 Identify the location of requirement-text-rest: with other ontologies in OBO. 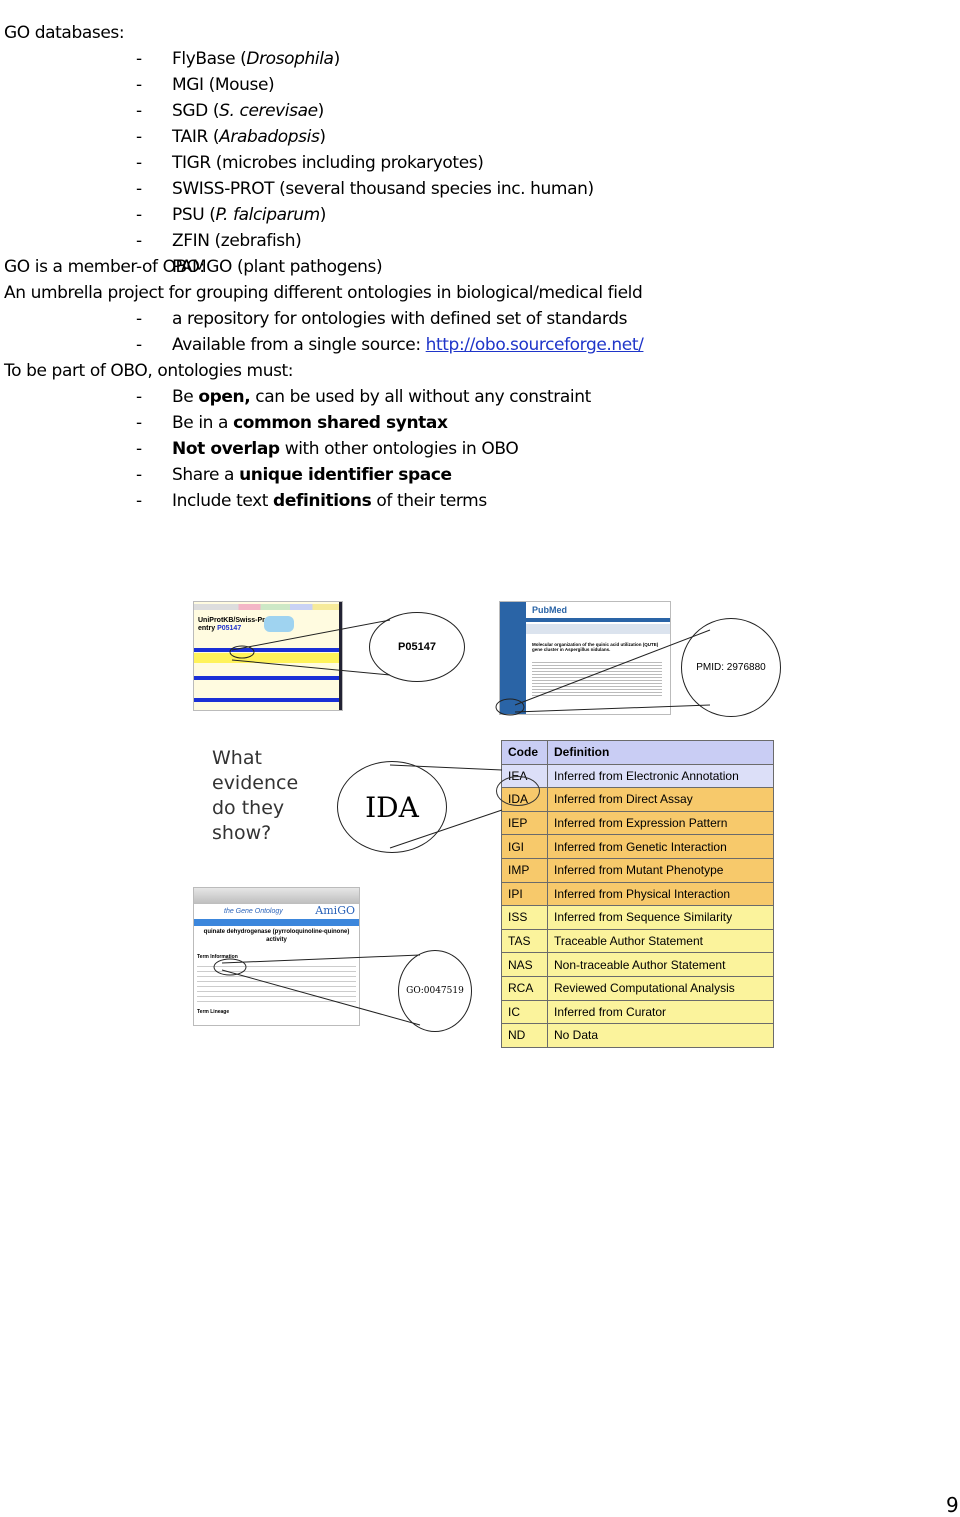
(399, 449).